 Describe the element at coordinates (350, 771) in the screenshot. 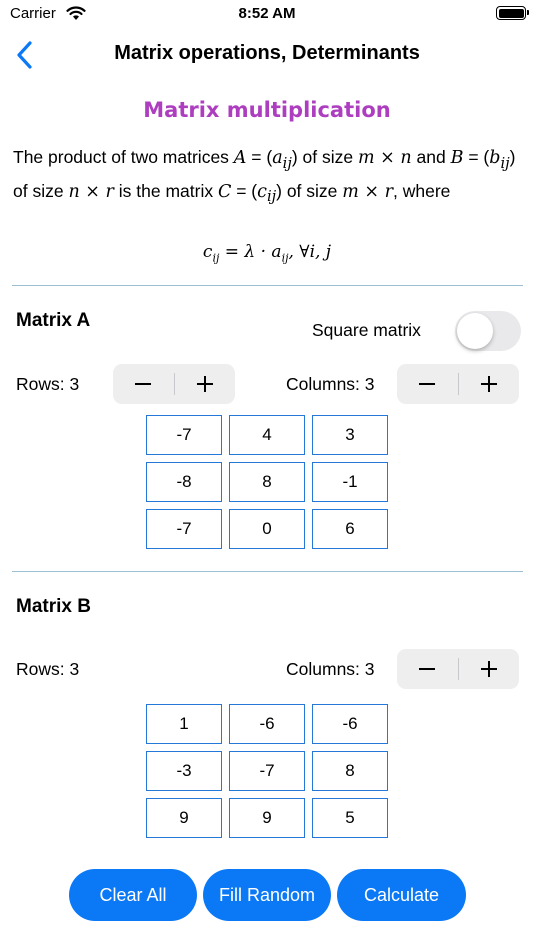

I see `matrix-b-cell: 8` at that location.